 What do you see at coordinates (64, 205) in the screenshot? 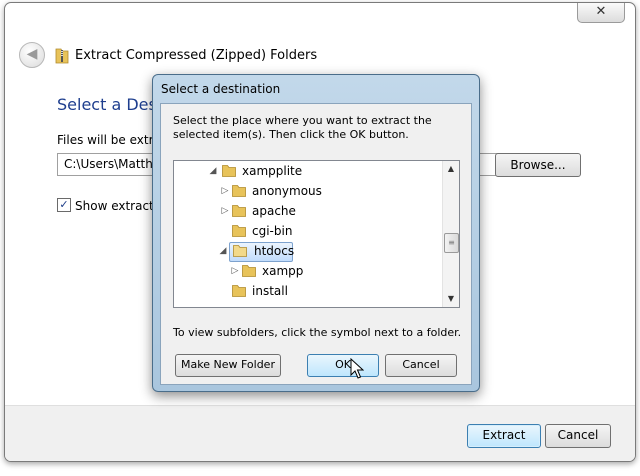
I see `show-extracted-checkbox: ✓` at bounding box center [64, 205].